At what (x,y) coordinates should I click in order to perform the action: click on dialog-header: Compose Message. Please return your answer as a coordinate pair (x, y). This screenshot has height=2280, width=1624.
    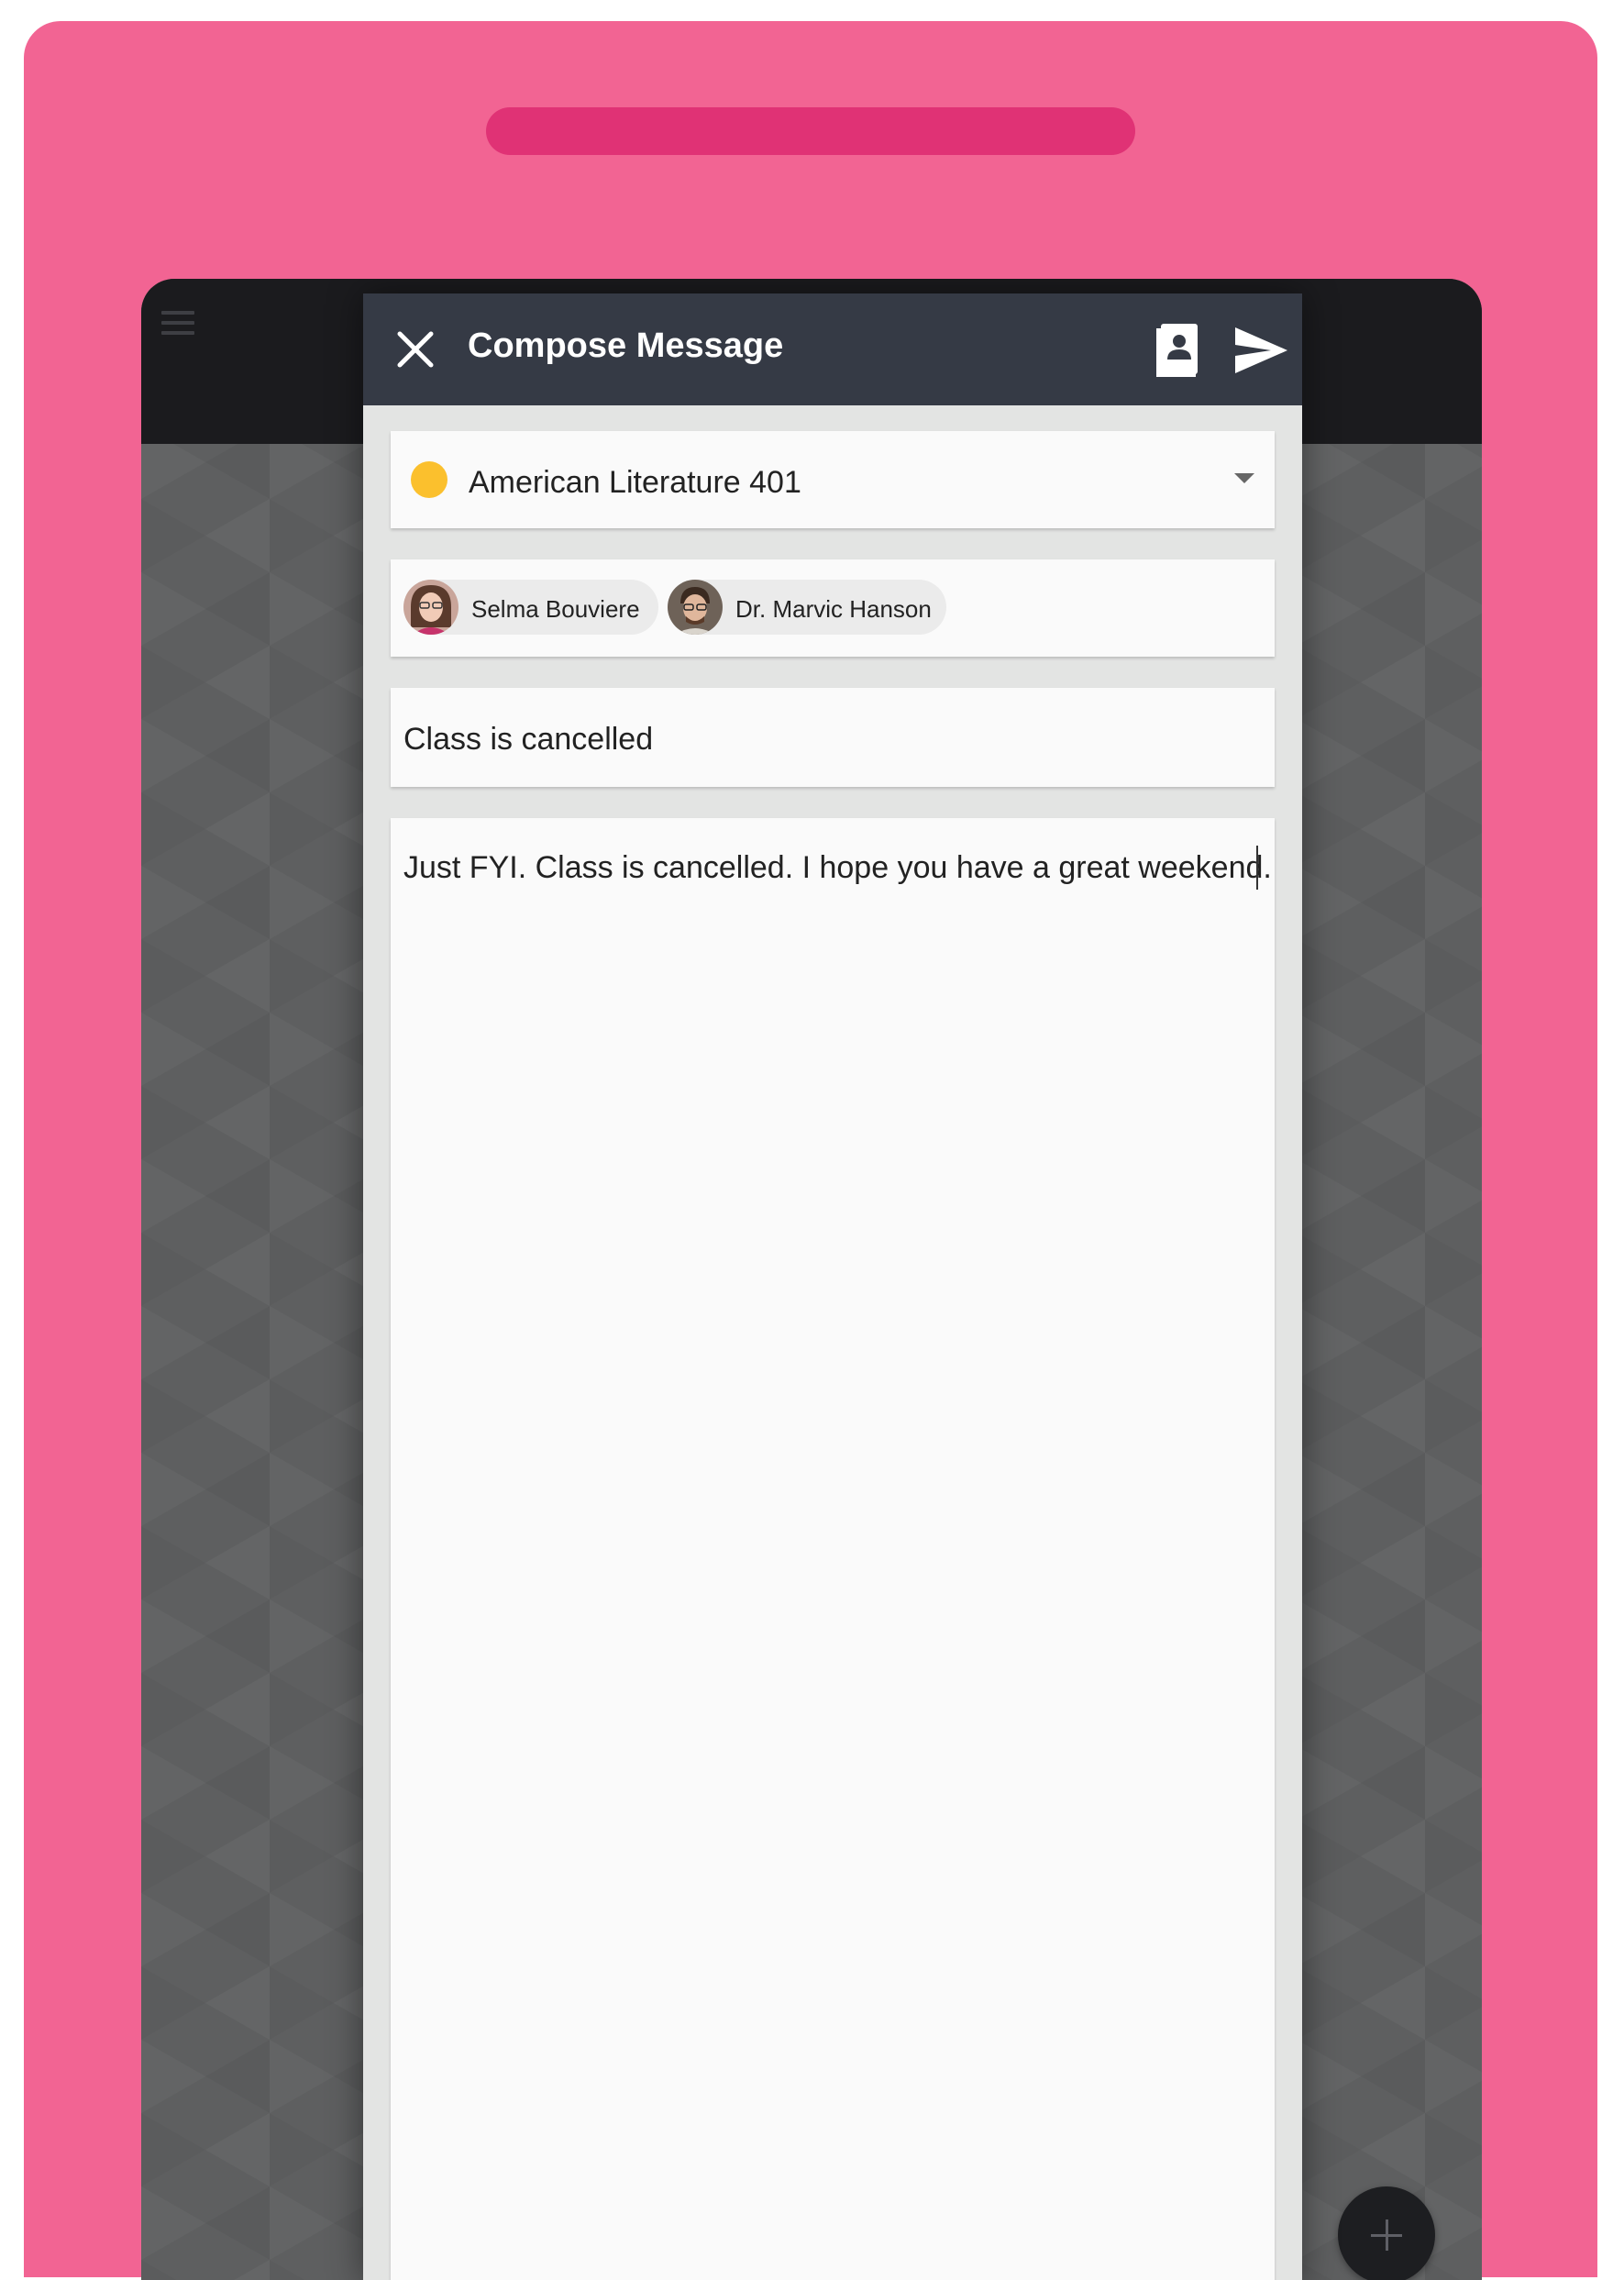
    Looking at the image, I should click on (832, 349).